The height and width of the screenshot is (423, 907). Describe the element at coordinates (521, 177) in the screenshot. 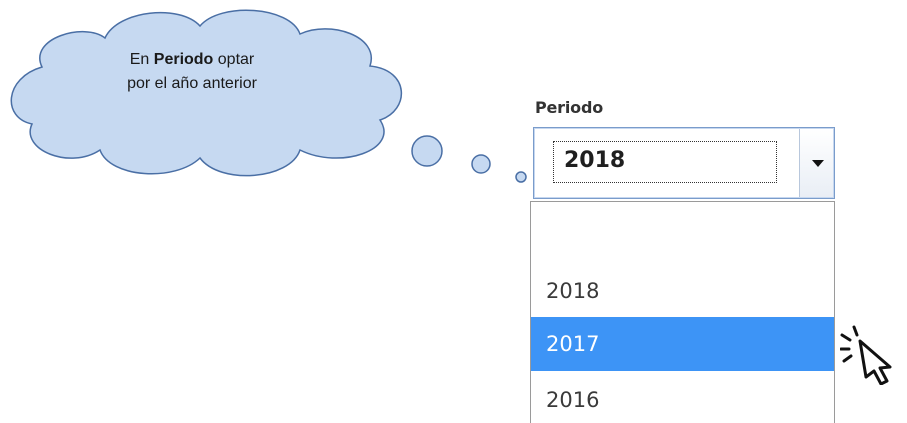

I see `thought-bubble-small` at that location.